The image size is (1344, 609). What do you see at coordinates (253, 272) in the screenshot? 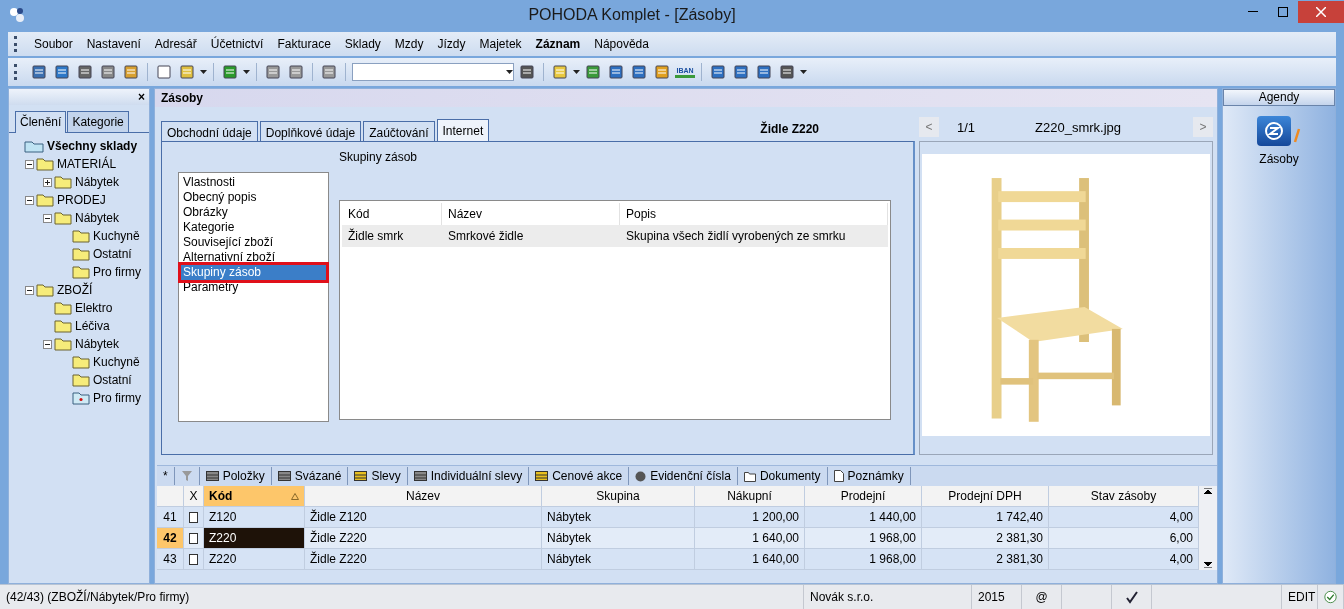
I see `list-item: Skupiny zásob` at bounding box center [253, 272].